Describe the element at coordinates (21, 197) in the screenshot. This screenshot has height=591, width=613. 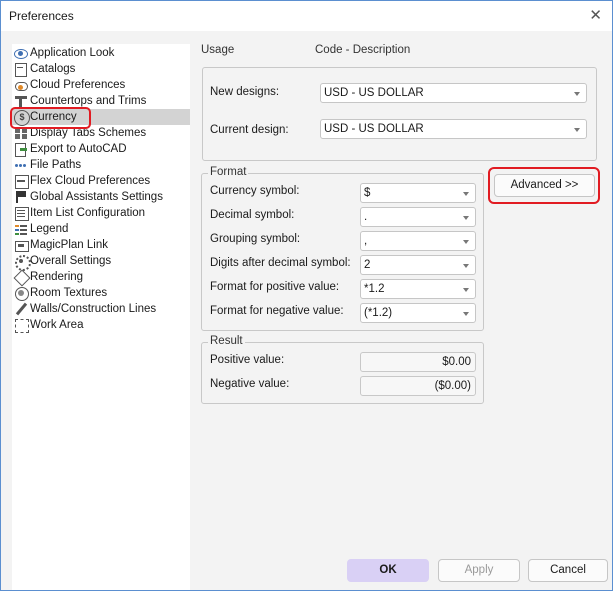
I see `flag-icon` at that location.